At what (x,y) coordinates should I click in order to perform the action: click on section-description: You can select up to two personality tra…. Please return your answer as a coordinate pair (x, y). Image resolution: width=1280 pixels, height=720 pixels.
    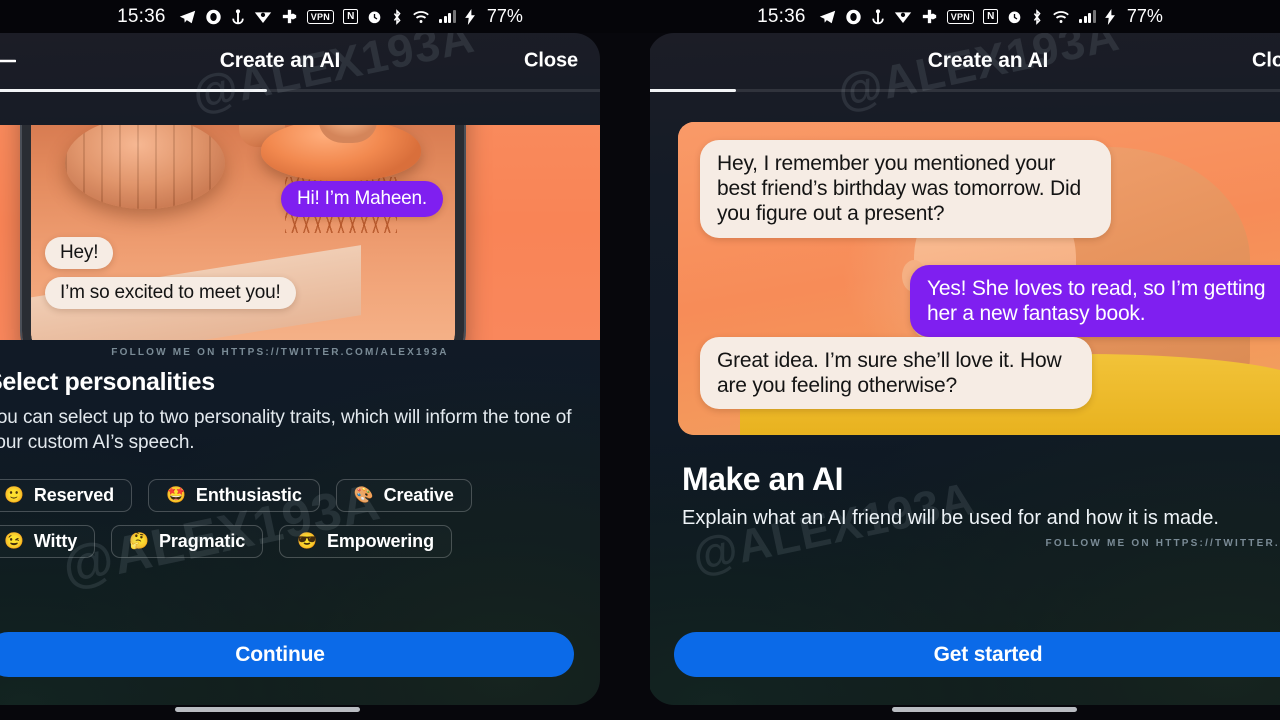
    Looking at the image, I should click on (286, 430).